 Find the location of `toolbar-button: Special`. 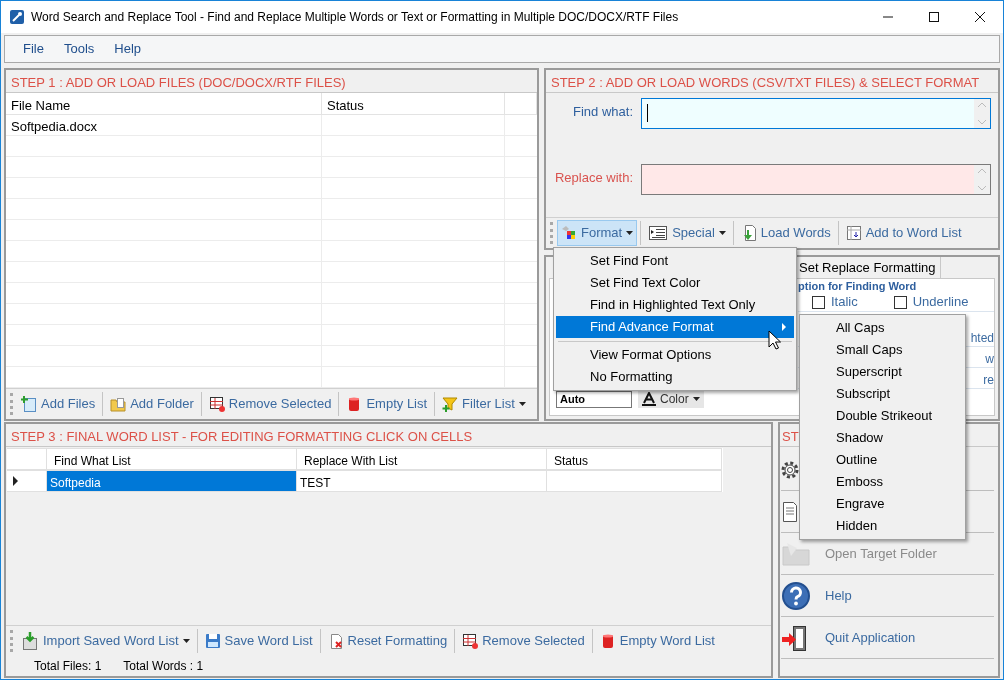

toolbar-button: Special is located at coordinates (687, 233).